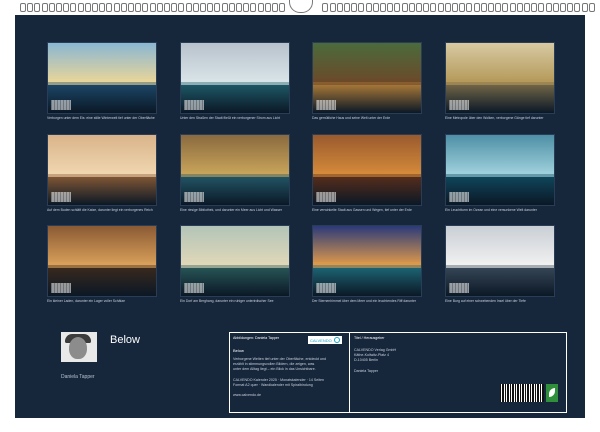 This screenshot has width=600, height=432. What do you see at coordinates (366, 360) in the screenshot?
I see `panel-text-line: D-10405 Berlin` at bounding box center [366, 360].